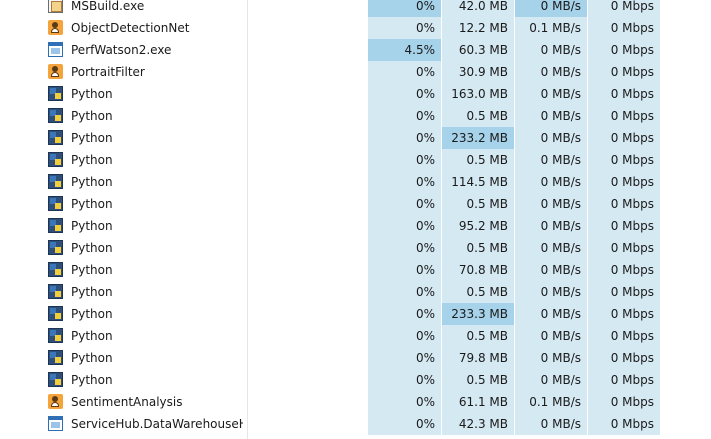  I want to click on process-row: Python 0% 95.2 MB 0 MB/s 0 Mbps, so click(355, 226).